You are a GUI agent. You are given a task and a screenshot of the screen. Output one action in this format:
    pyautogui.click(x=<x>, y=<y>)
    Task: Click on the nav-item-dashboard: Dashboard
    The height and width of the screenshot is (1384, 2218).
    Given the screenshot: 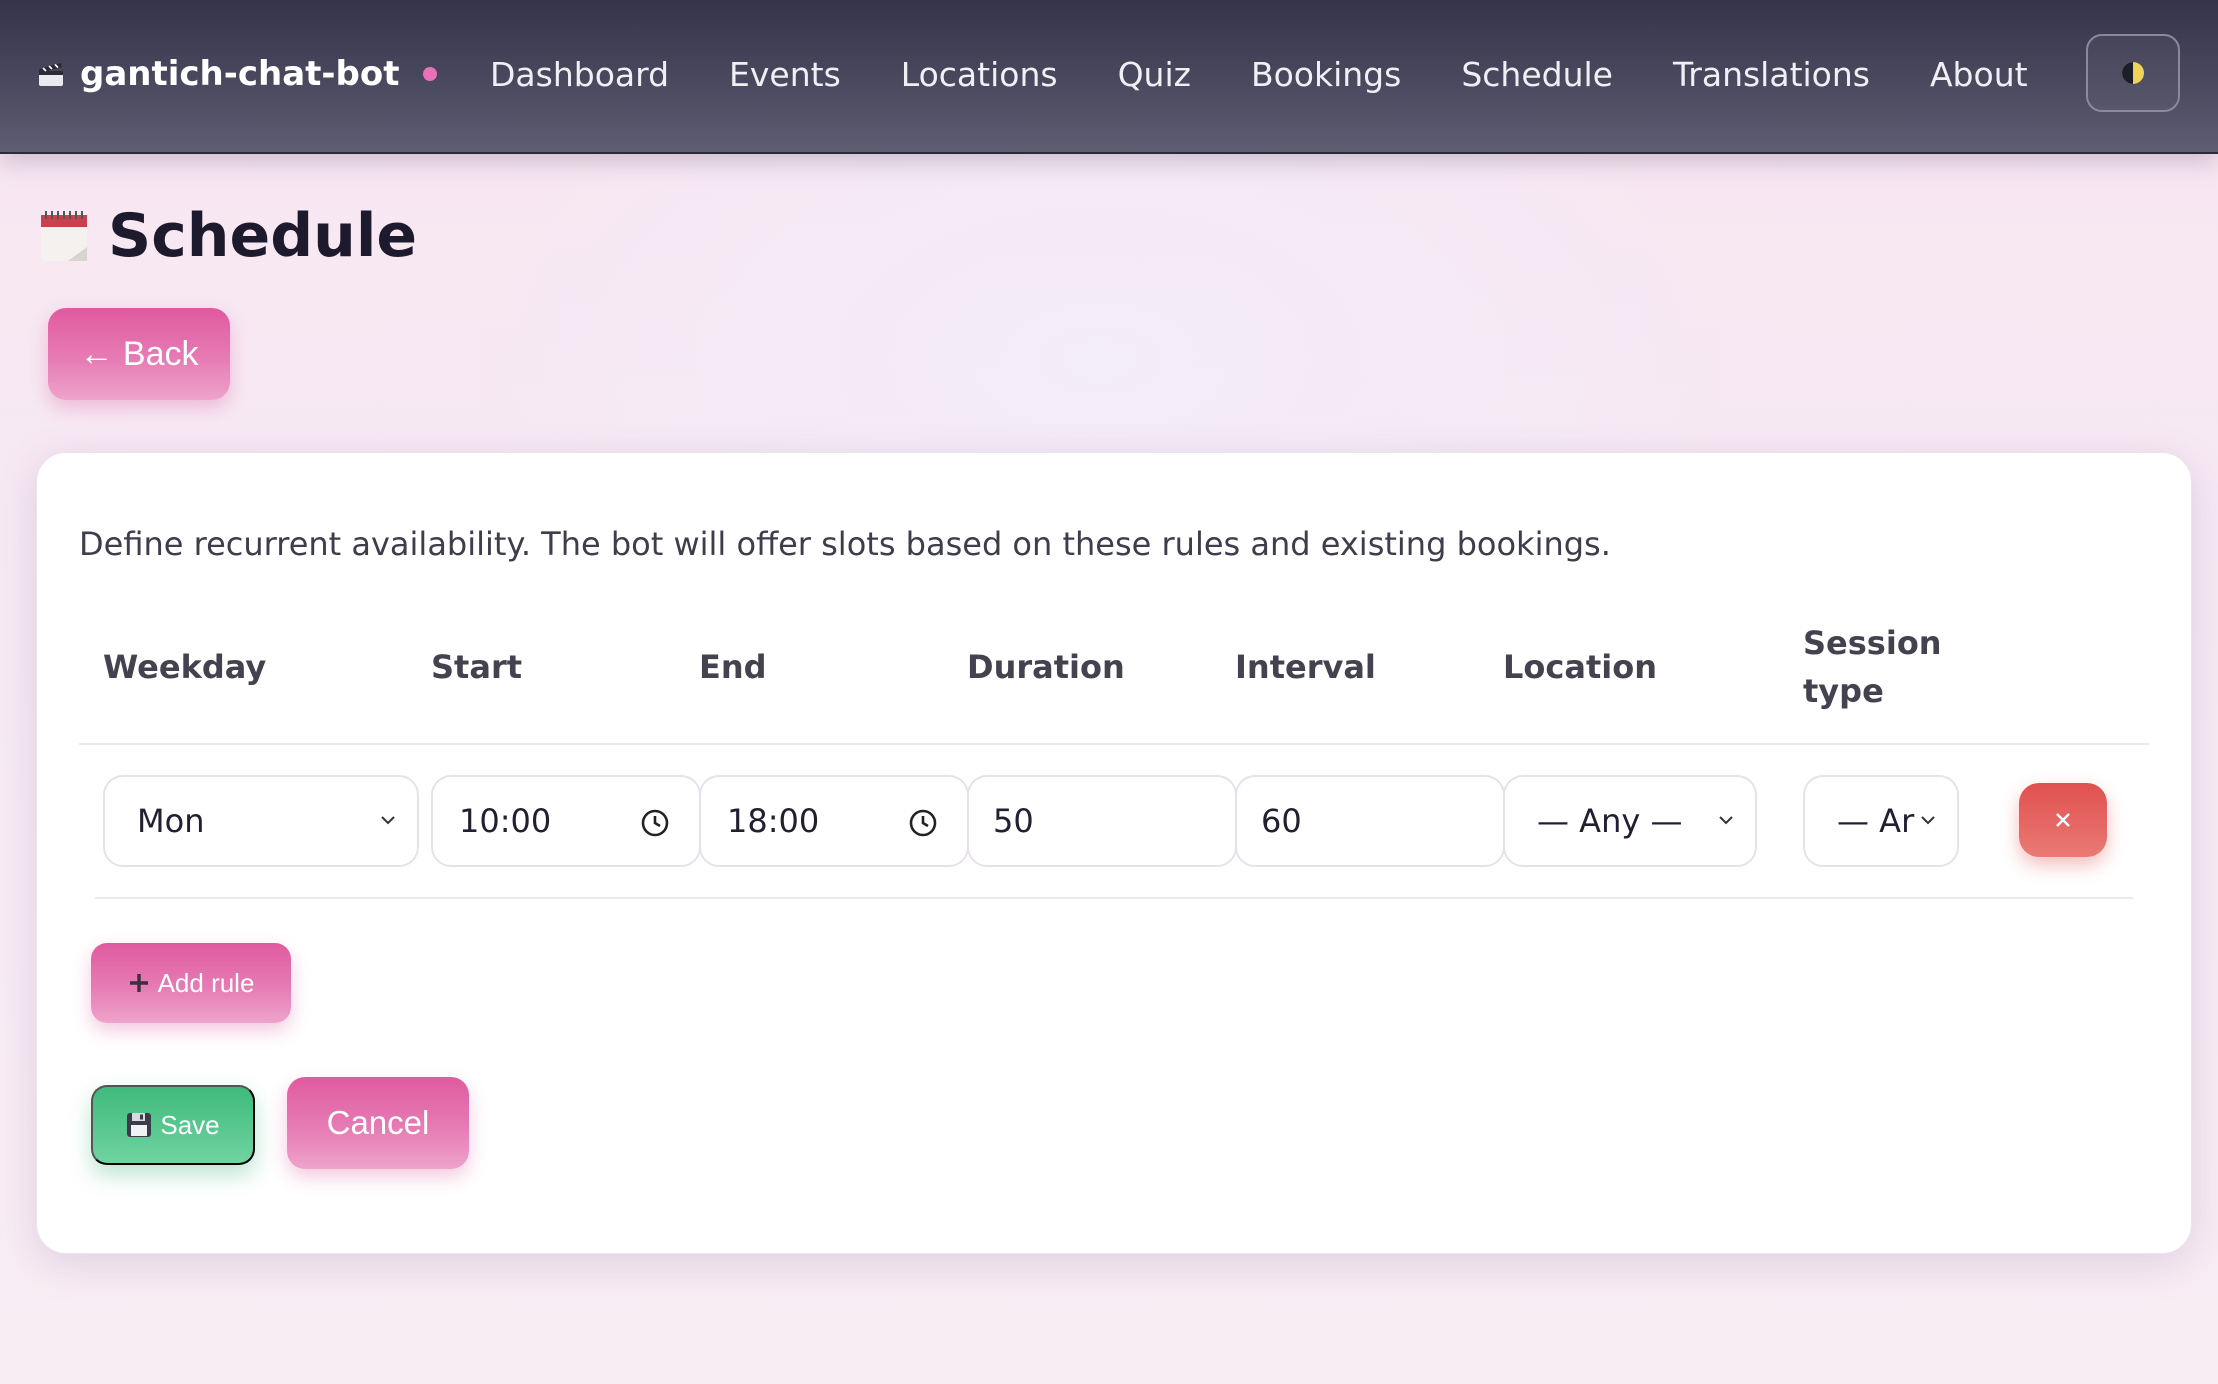 What is the action you would take?
    pyautogui.click(x=579, y=74)
    